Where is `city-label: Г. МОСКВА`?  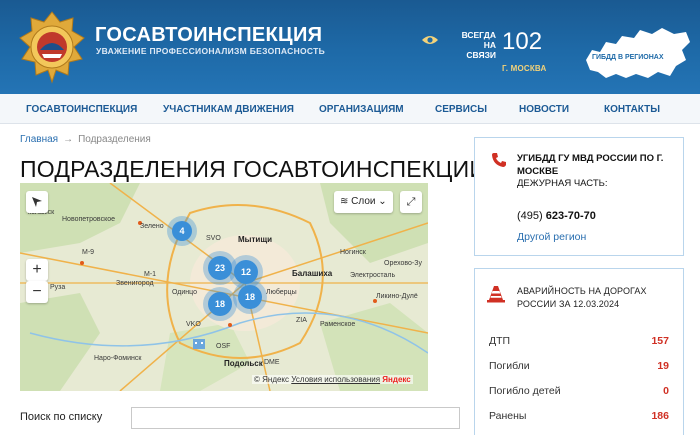
city-label: Г. МОСКВА is located at coordinates (524, 68).